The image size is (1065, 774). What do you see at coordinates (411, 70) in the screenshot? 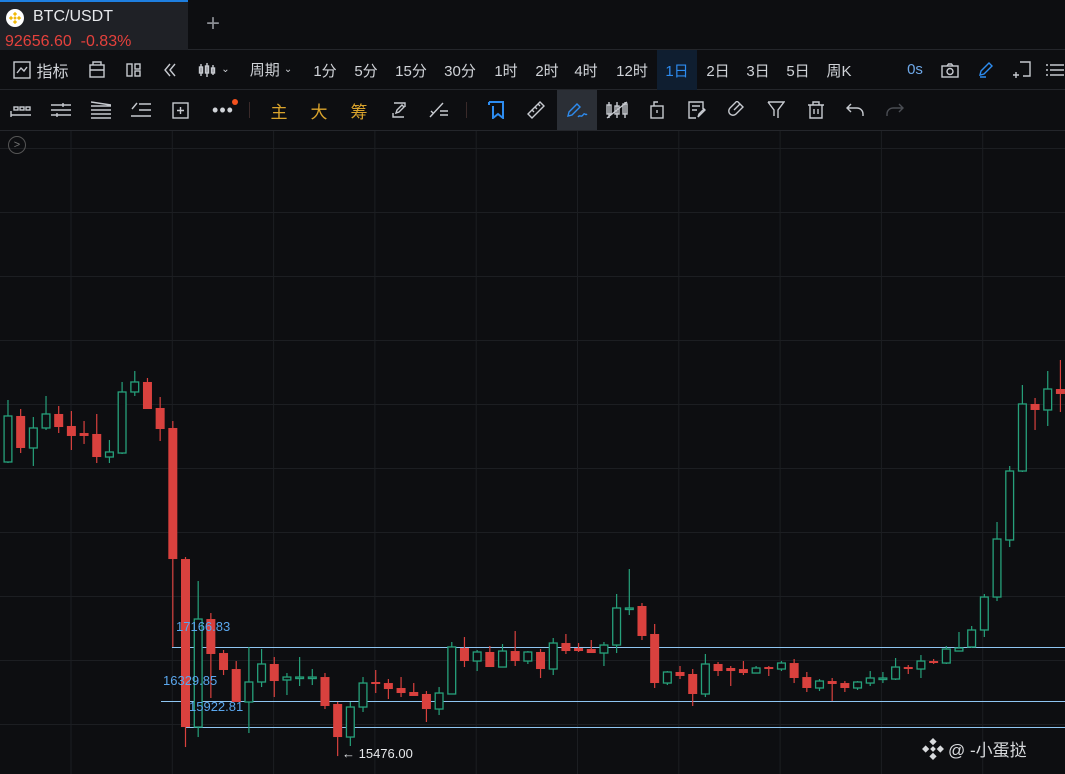
I see `interval-2: 15分` at bounding box center [411, 70].